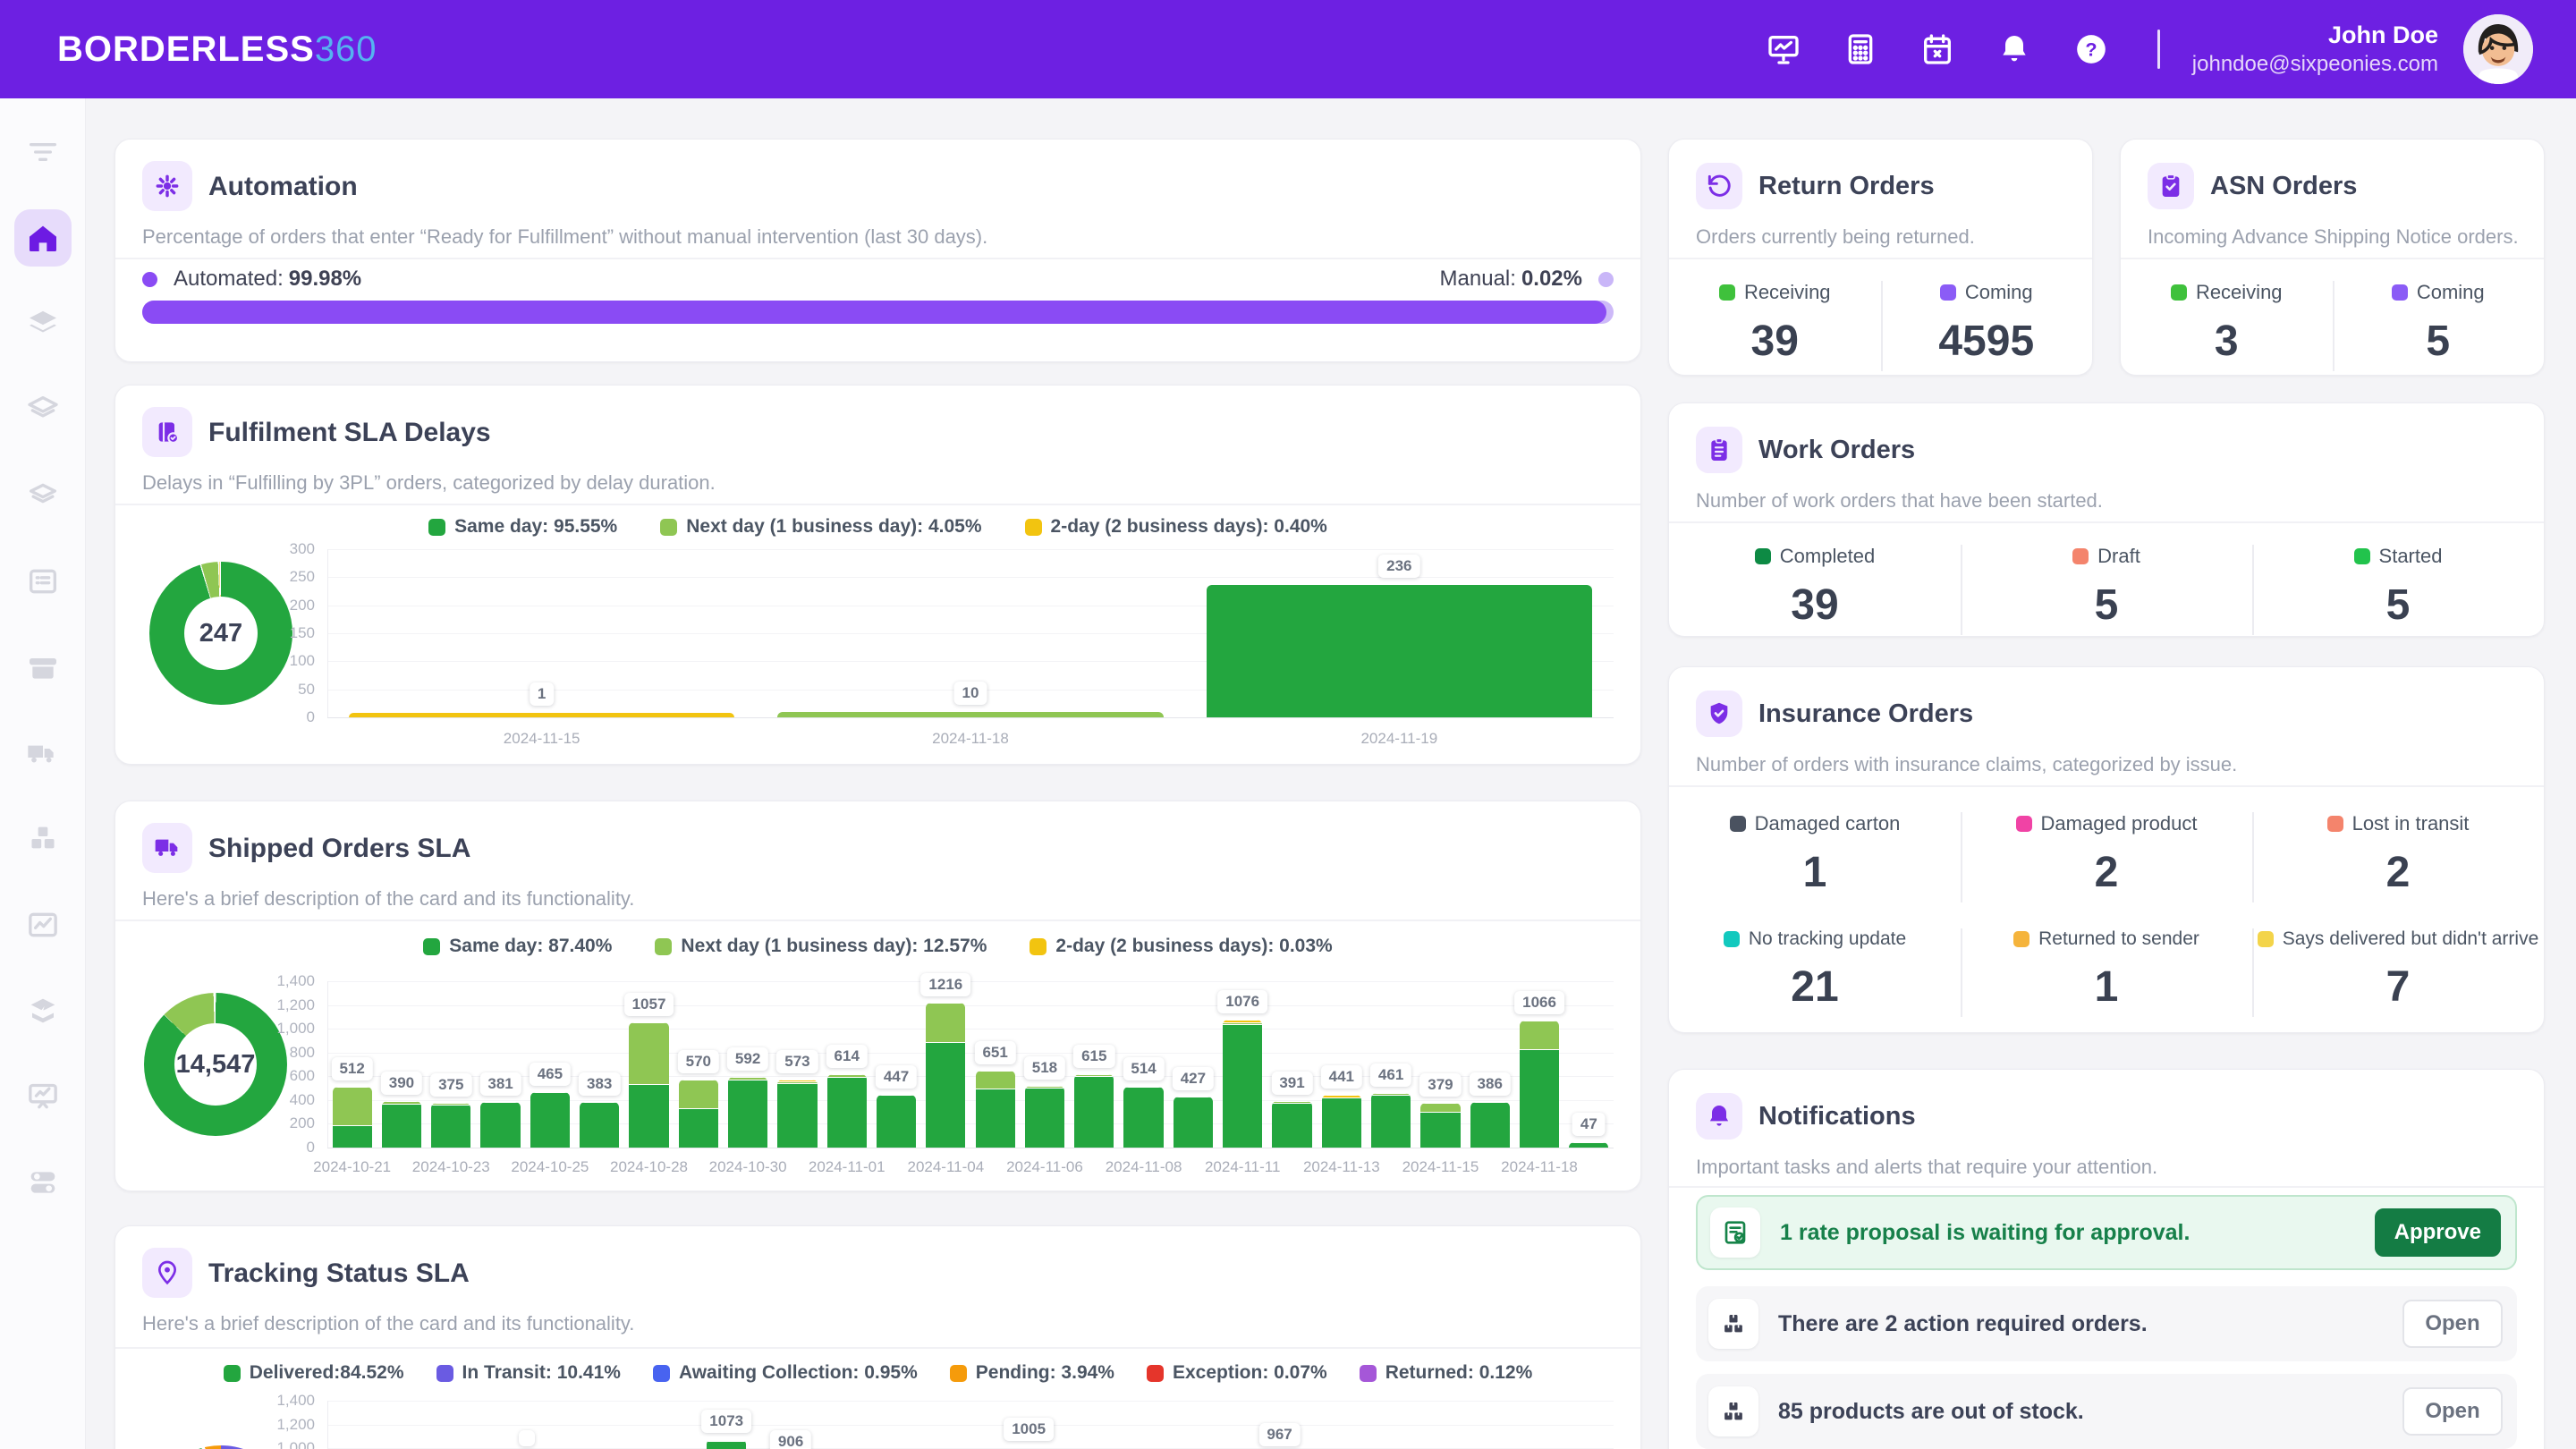 The height and width of the screenshot is (1449, 2576). I want to click on sidebar-item-pallet-boxes, so click(43, 839).